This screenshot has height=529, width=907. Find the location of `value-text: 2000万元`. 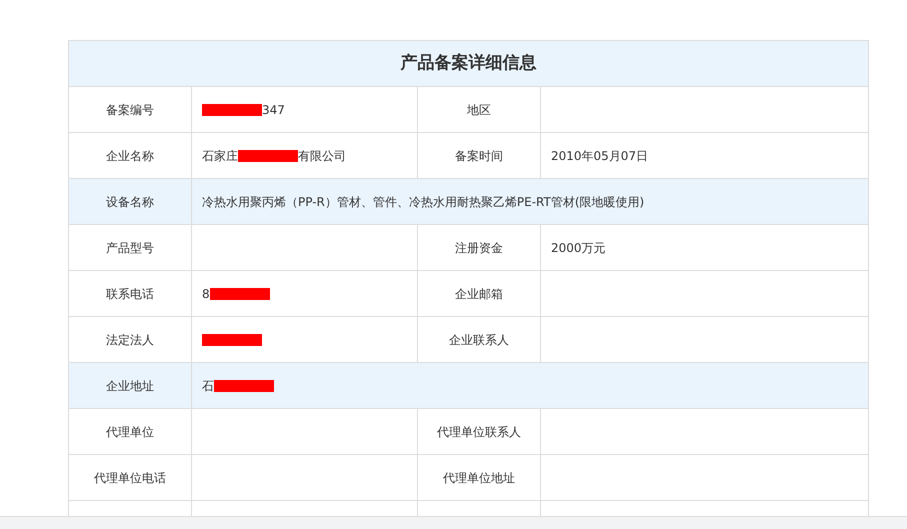

value-text: 2000万元 is located at coordinates (578, 248).